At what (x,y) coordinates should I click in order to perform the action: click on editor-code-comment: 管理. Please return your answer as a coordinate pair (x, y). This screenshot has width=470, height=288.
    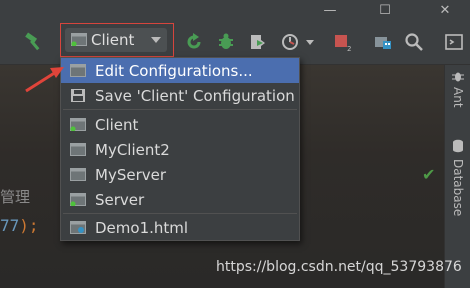
    Looking at the image, I should click on (15, 197).